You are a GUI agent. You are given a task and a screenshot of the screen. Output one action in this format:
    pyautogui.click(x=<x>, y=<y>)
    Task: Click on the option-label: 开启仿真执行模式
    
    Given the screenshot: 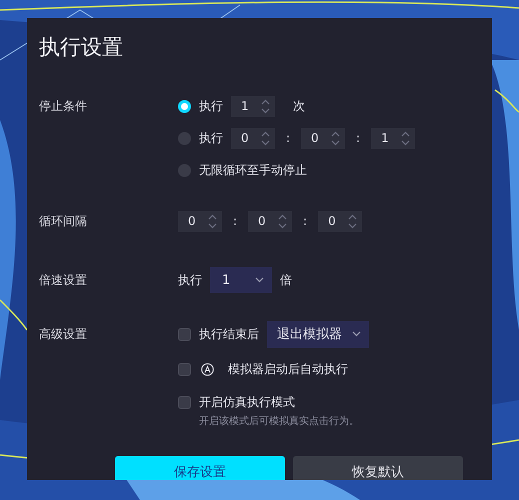 What is the action you would take?
    pyautogui.click(x=247, y=402)
    